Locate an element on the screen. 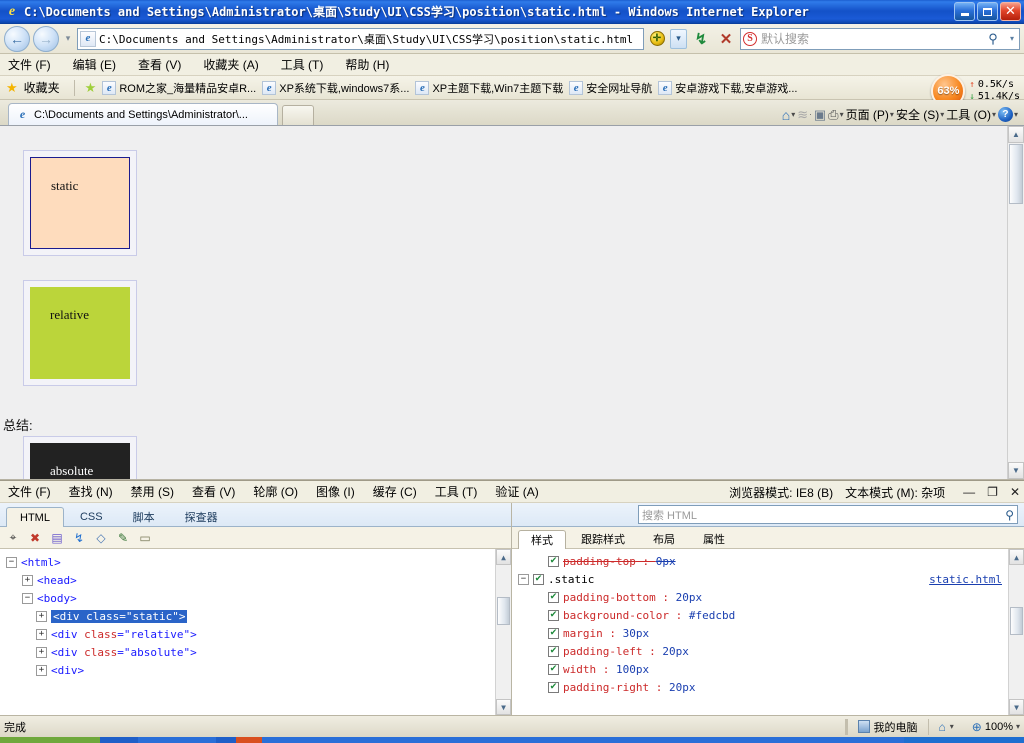 The image size is (1024, 743). help-menu-button: ? ▾ is located at coordinates (1007, 114).